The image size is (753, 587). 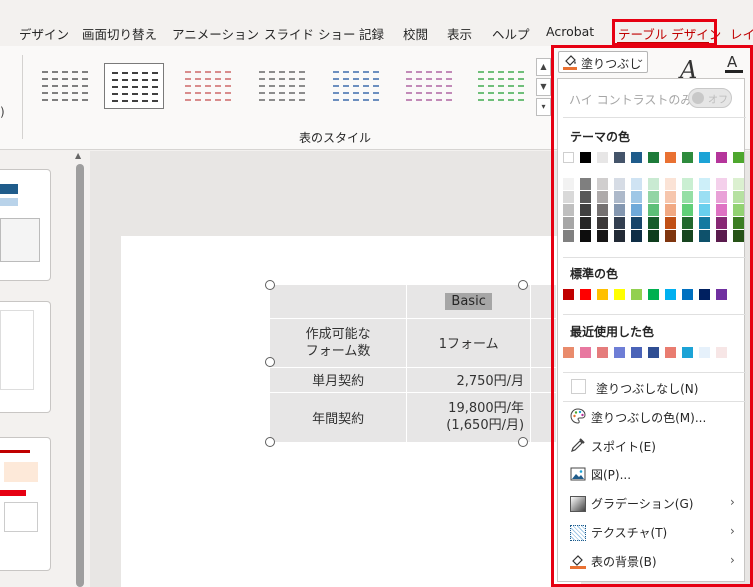 What do you see at coordinates (215, 33) in the screenshot?
I see `tab-animations: アニメーション` at bounding box center [215, 33].